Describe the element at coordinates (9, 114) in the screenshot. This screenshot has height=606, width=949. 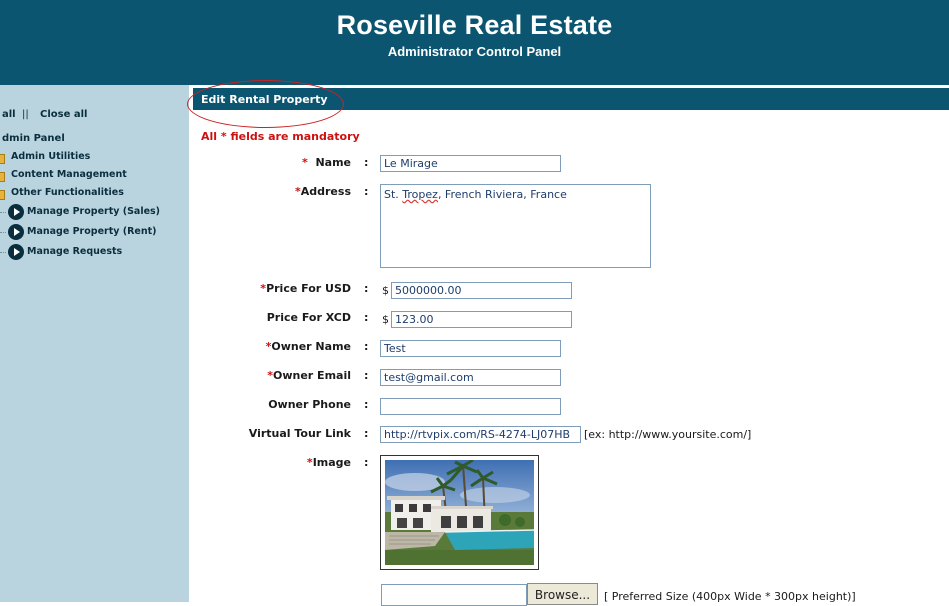
I see `expand-all-link: all` at that location.